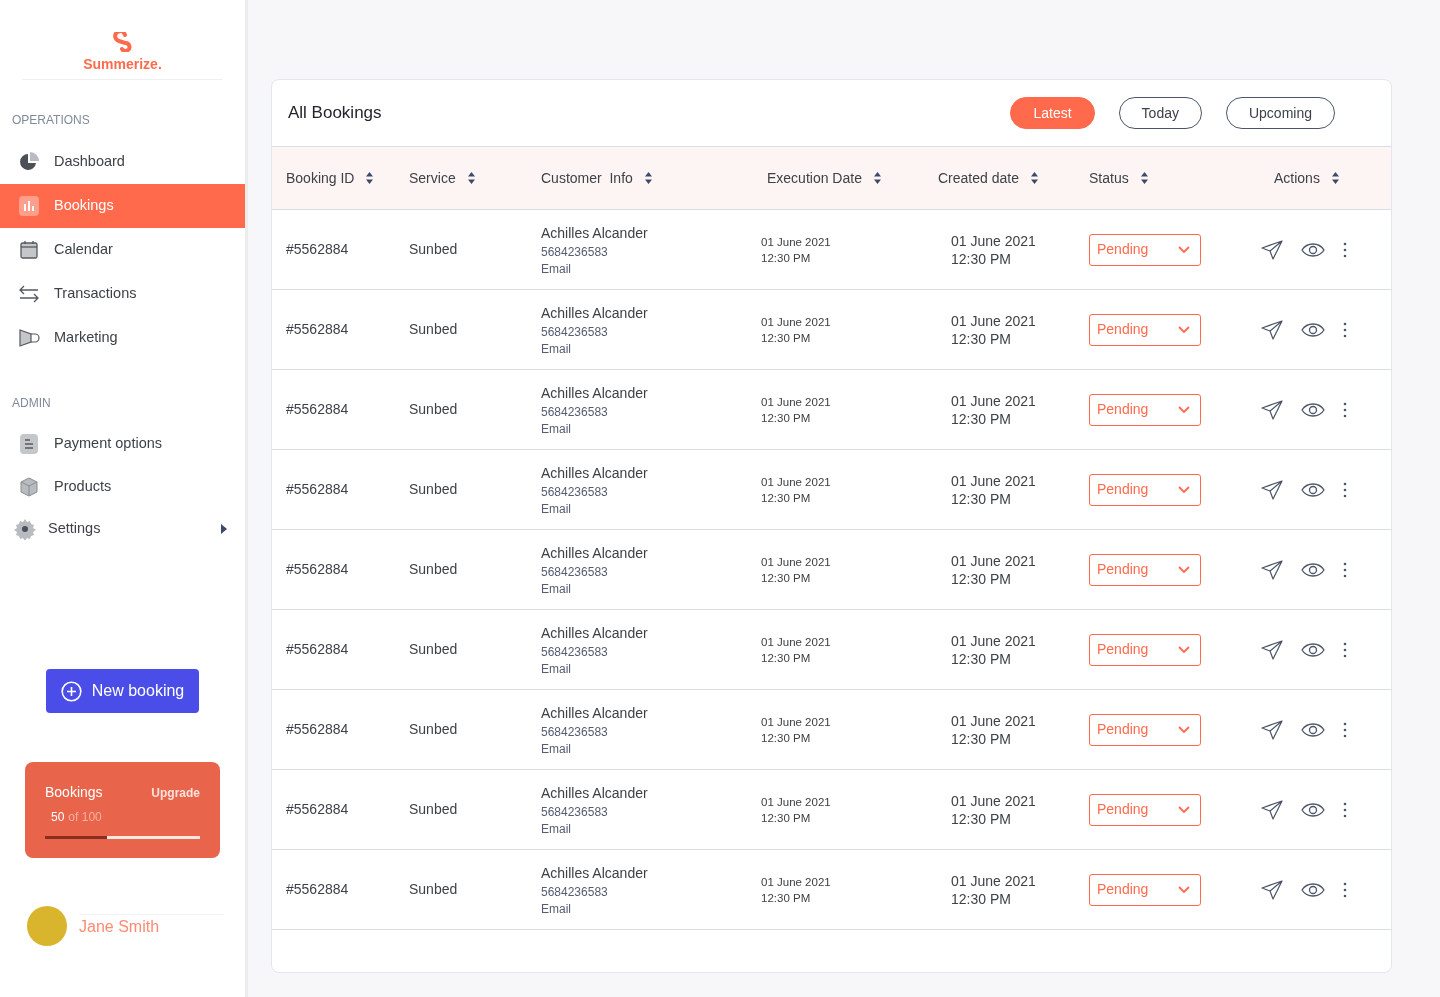  What do you see at coordinates (1160, 113) in the screenshot?
I see `filter-tab: Today` at bounding box center [1160, 113].